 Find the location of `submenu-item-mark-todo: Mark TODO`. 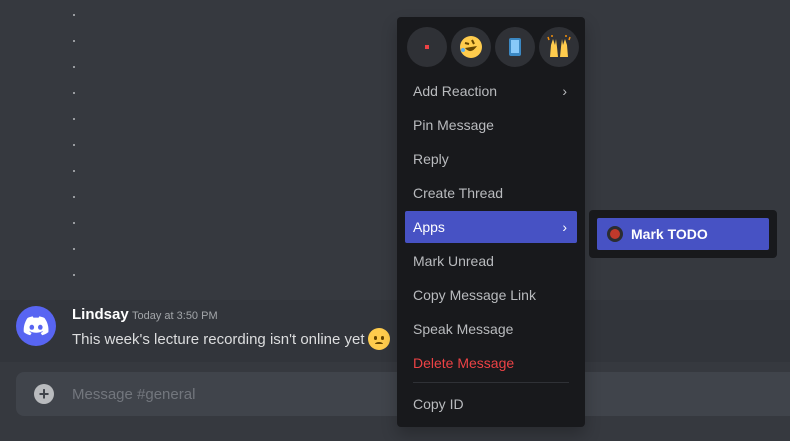

submenu-item-mark-todo: Mark TODO is located at coordinates (683, 234).